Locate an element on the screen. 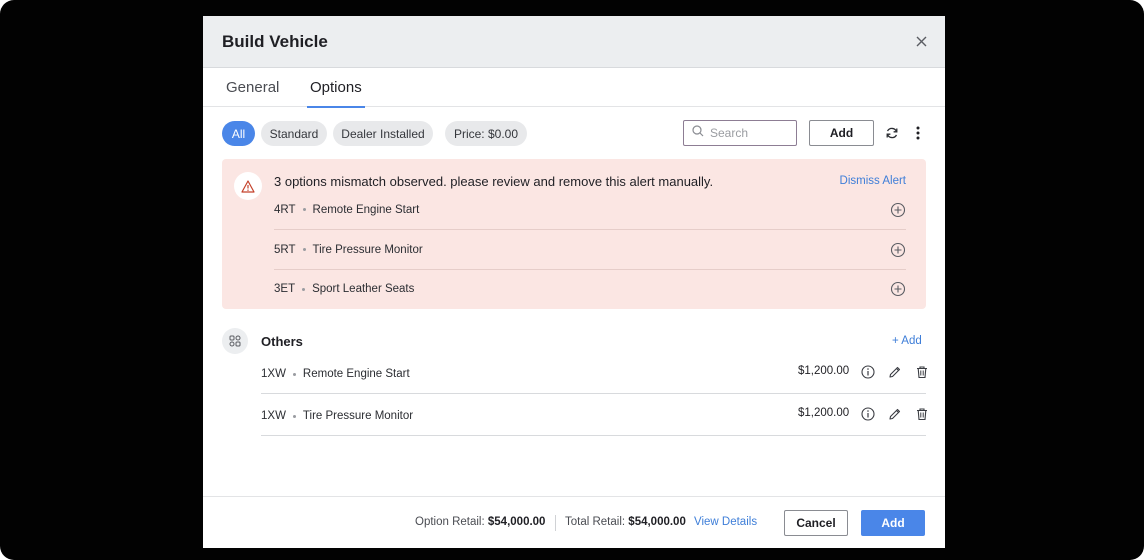 Image resolution: width=1144 pixels, height=560 pixels. add-option-button: Add is located at coordinates (841, 133).